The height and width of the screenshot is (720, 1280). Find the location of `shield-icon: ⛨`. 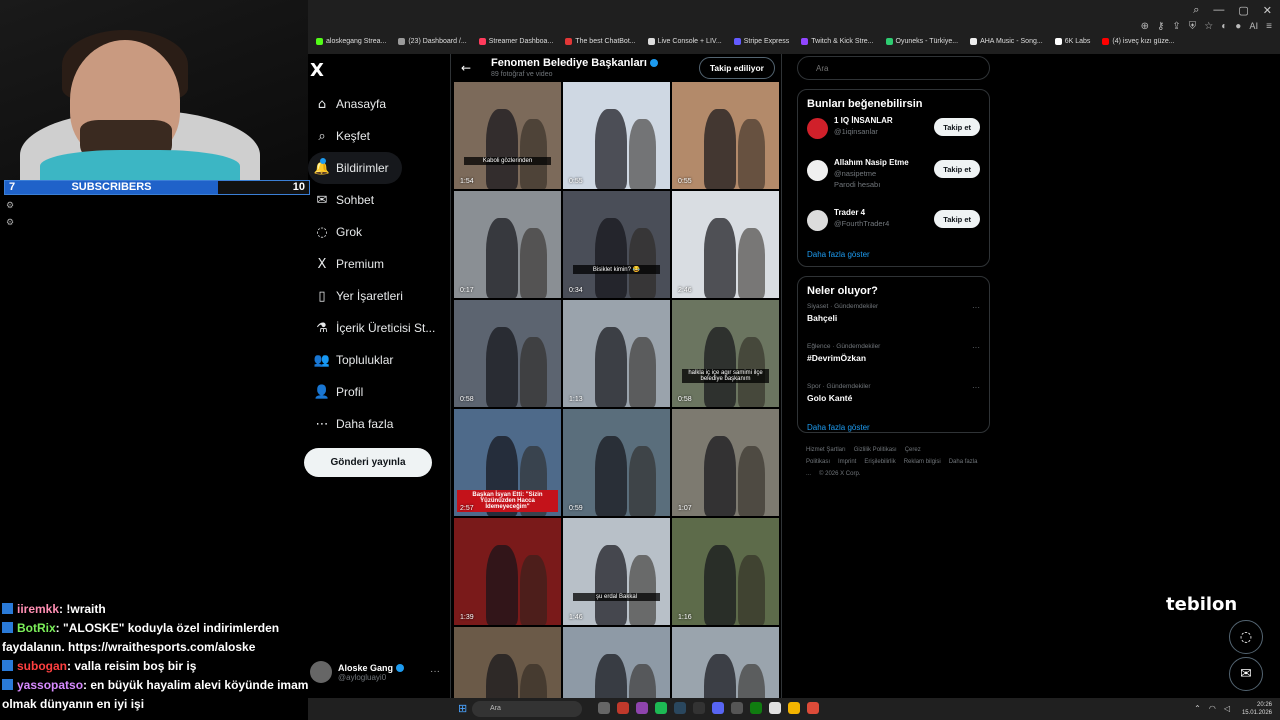

shield-icon: ⛨ is located at coordinates (1193, 26).